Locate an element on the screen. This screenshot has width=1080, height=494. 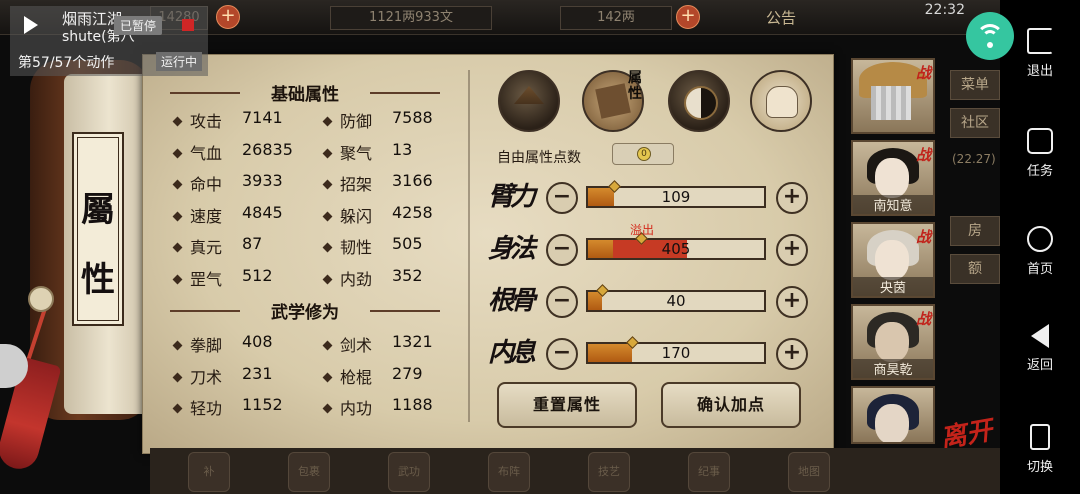
stat-label: 韧性 is located at coordinates (356, 247).